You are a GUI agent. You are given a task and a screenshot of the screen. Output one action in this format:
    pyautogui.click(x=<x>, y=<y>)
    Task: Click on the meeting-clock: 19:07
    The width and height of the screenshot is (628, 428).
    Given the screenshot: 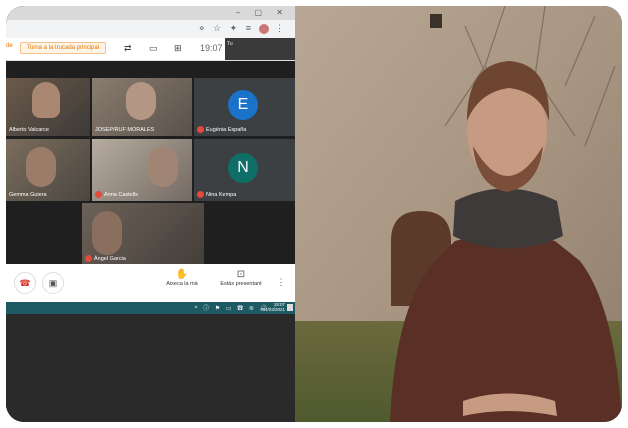 What is the action you would take?
    pyautogui.click(x=211, y=48)
    